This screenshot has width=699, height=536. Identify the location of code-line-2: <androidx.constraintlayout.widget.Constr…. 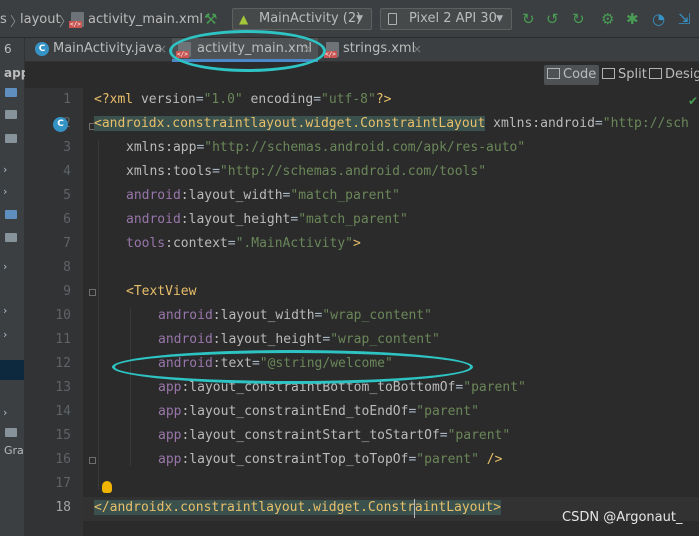
(391, 124).